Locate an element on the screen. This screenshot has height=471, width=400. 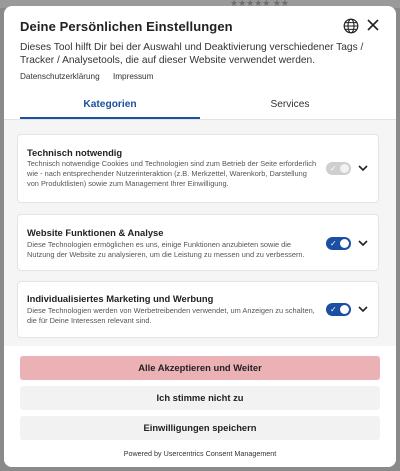
active-tab-indicator is located at coordinates (110, 118).